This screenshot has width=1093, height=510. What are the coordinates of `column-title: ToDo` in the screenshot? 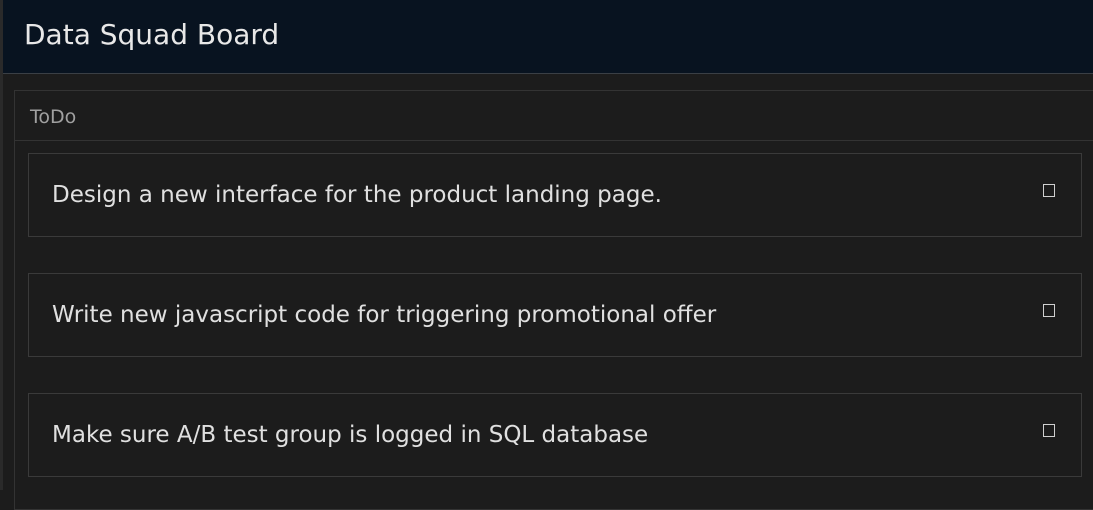 It's located at (53, 117).